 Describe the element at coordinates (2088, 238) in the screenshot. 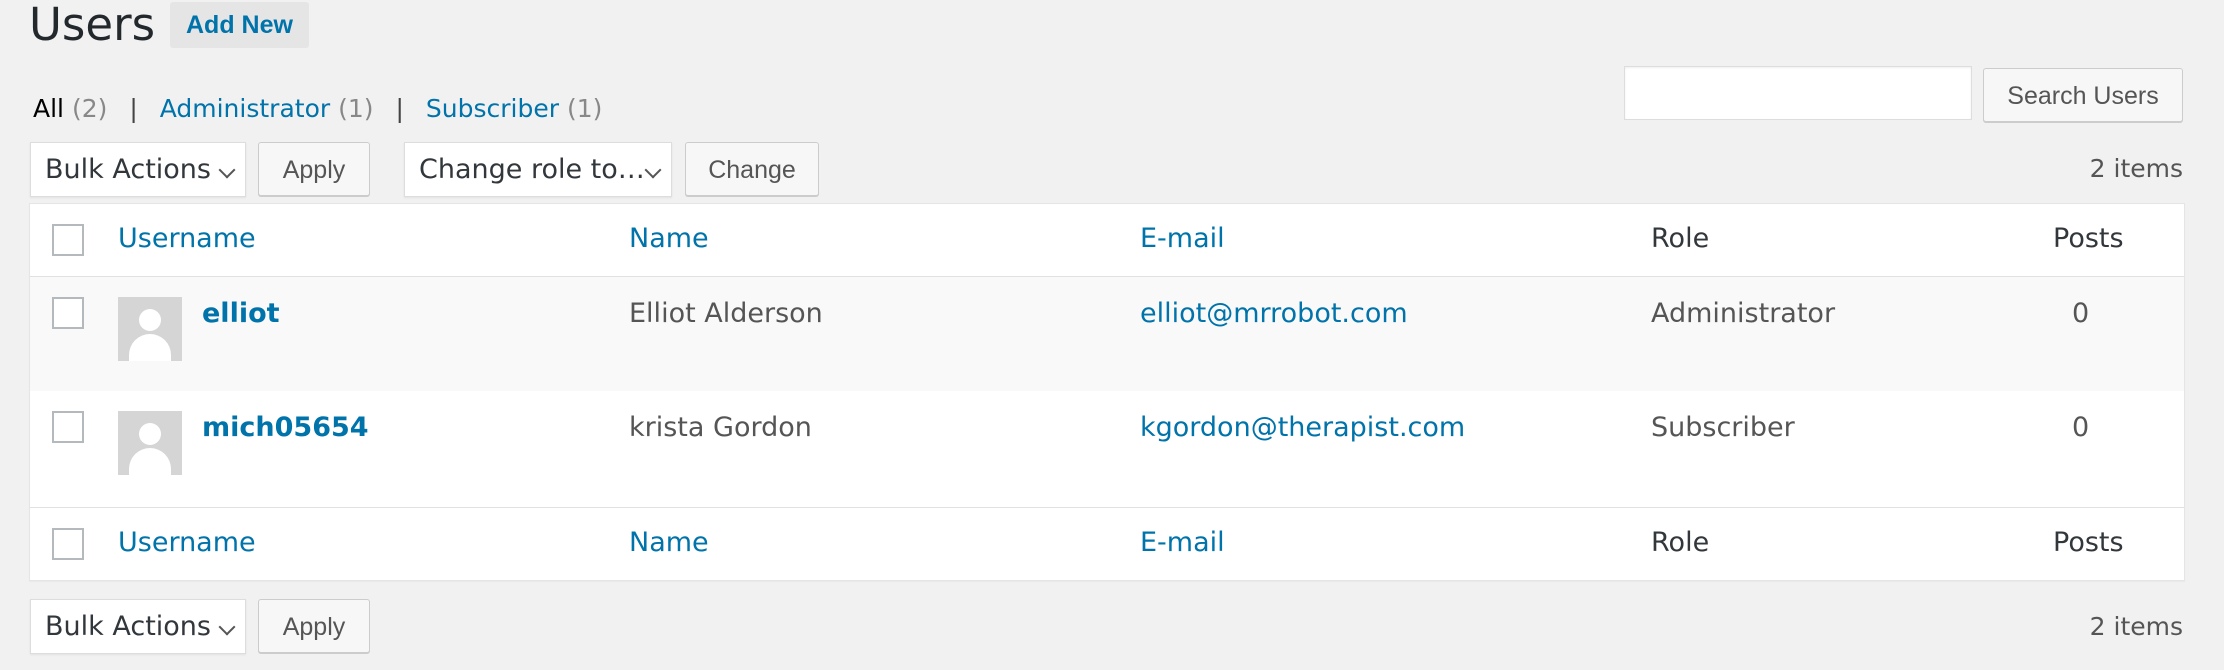

I see `posts-column-header: Posts` at that location.